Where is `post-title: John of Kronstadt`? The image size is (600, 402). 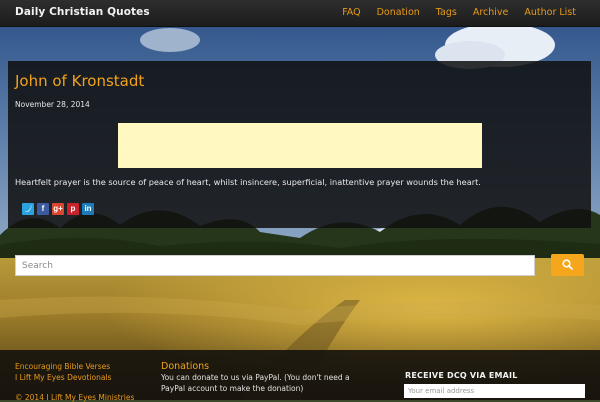
post-title: John of Kronstadt is located at coordinates (79, 81).